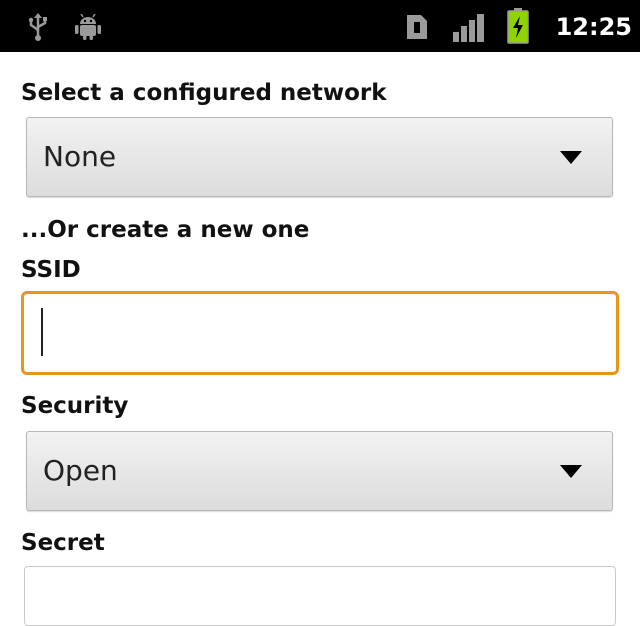 Image resolution: width=640 pixels, height=626 pixels. I want to click on secret-label: Secret, so click(63, 543).